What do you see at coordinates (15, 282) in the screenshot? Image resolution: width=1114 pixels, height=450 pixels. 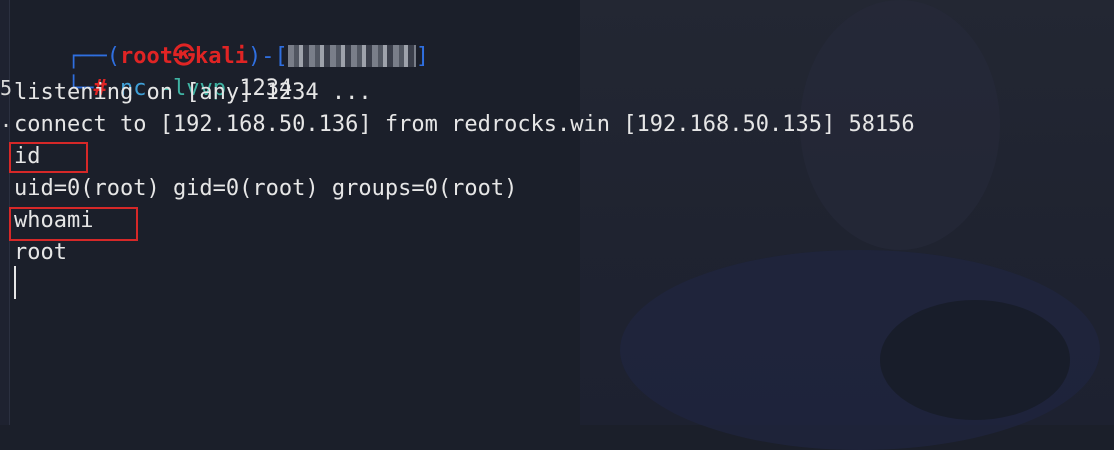 I see `text-cursor` at bounding box center [15, 282].